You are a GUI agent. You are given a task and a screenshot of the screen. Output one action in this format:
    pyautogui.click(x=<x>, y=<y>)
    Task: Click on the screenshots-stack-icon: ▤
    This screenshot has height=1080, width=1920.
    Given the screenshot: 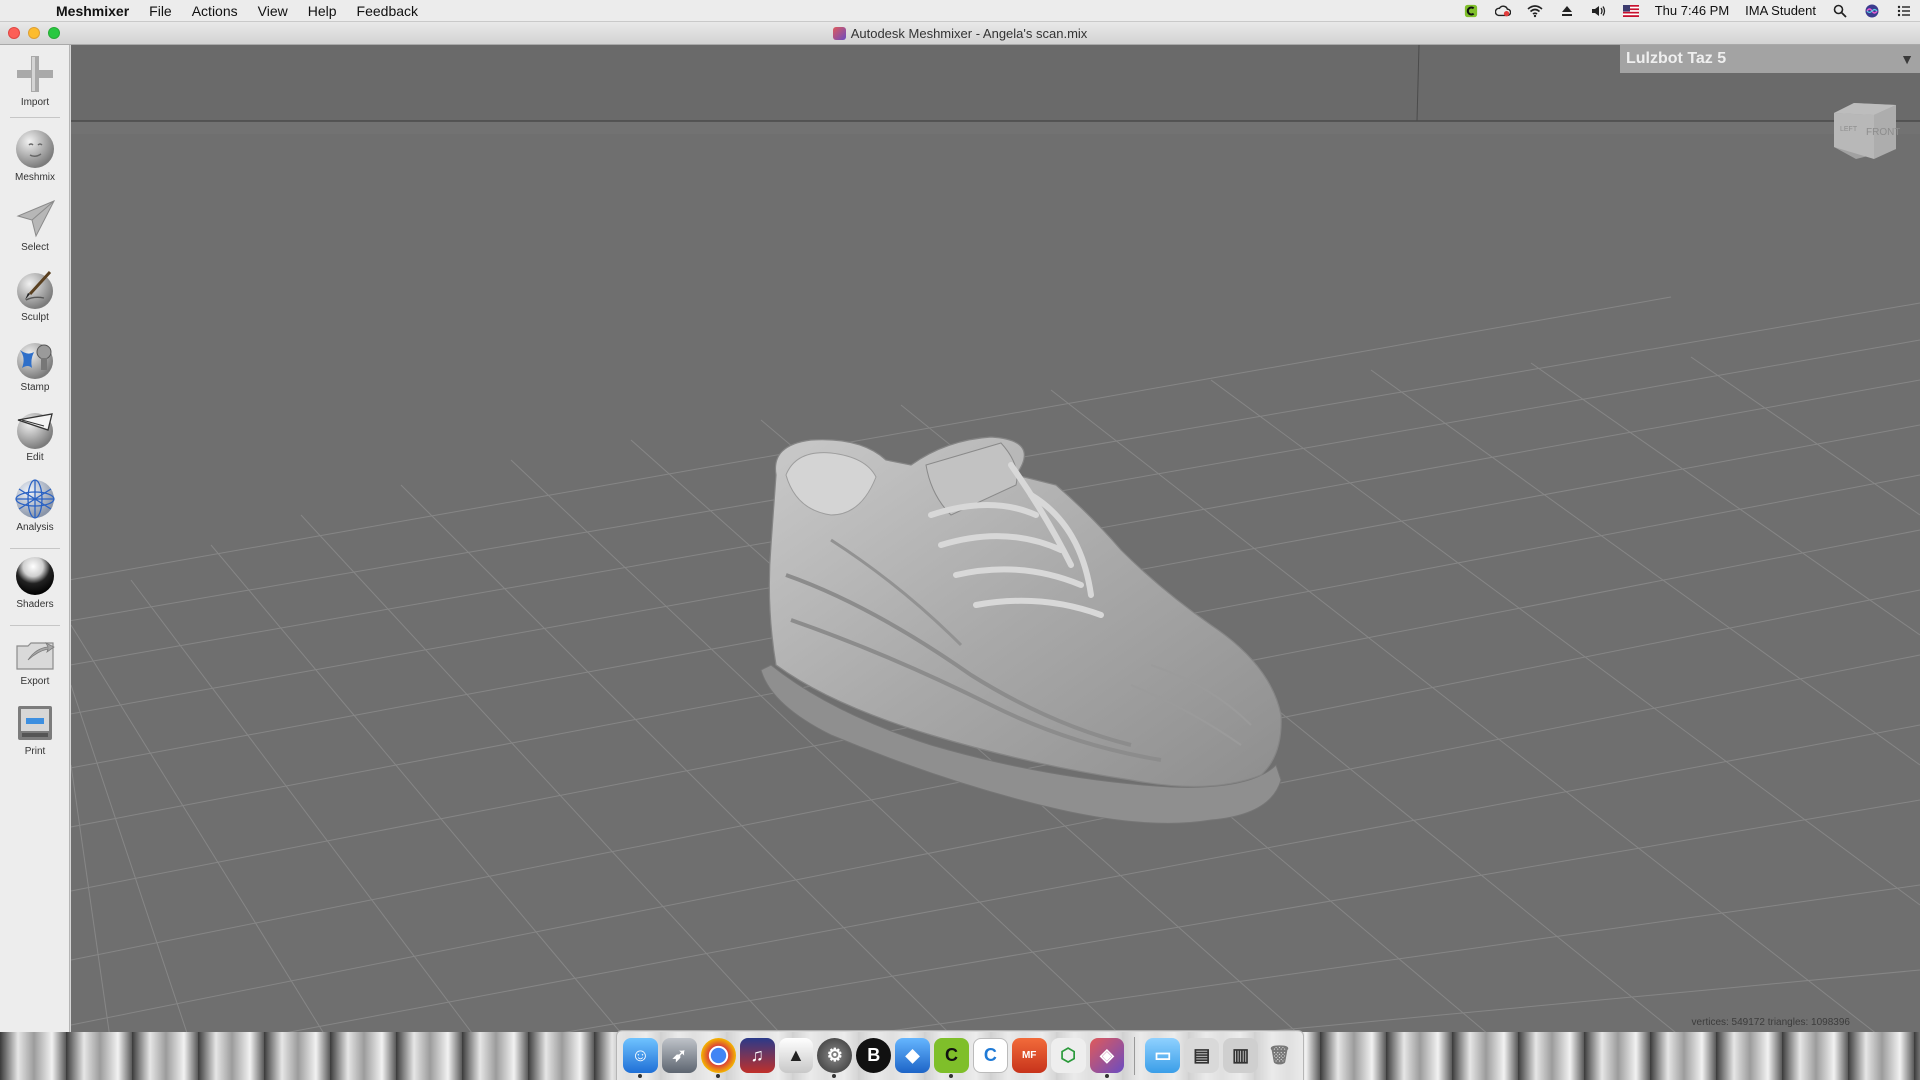 What is the action you would take?
    pyautogui.click(x=1202, y=1055)
    